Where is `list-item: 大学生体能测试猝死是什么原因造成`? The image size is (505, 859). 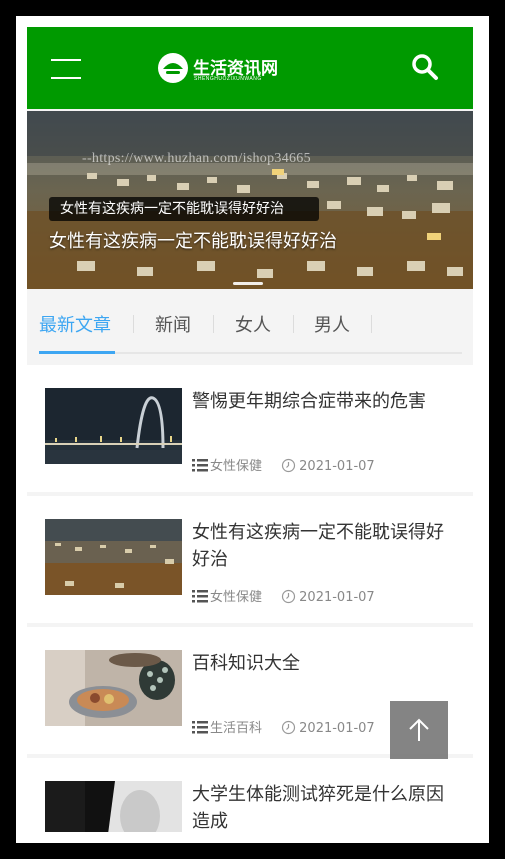
list-item: 大学生体能测试猝死是什么原因造成 is located at coordinates (250, 795).